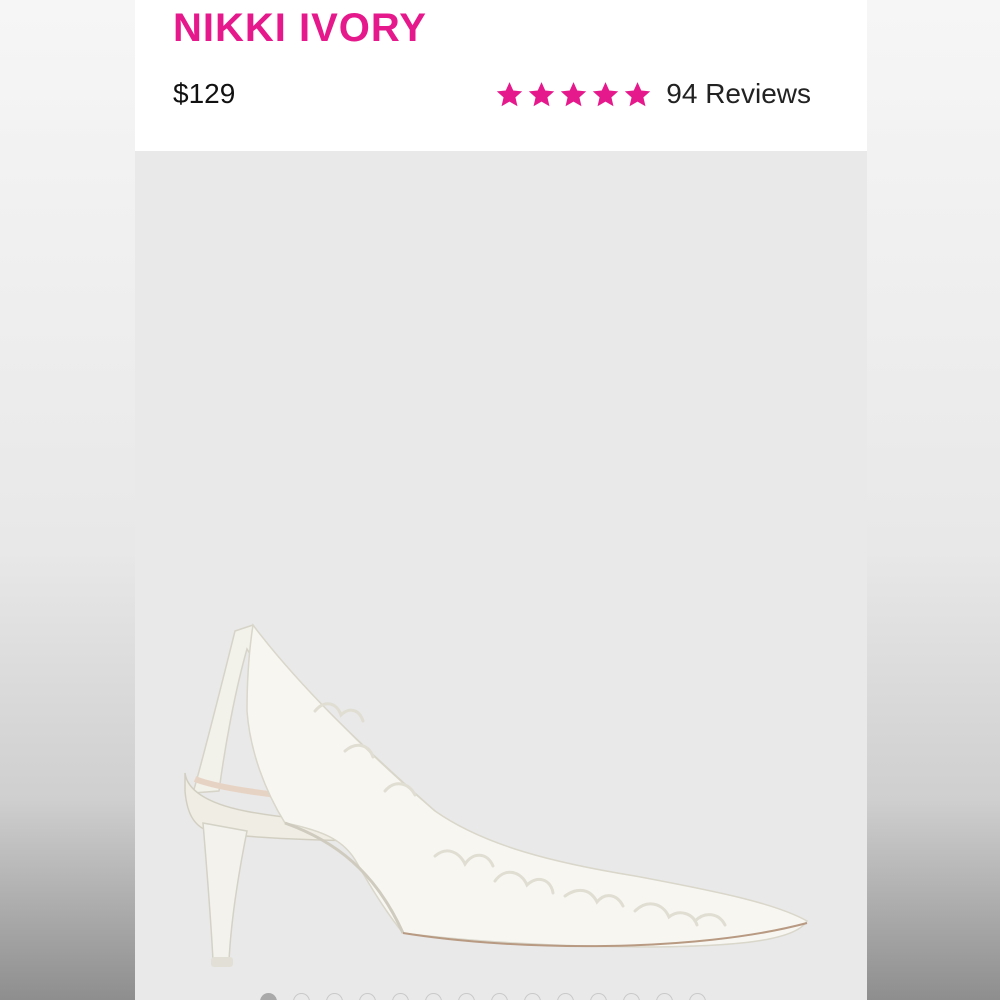 Image resolution: width=1000 pixels, height=1000 pixels. I want to click on product-title: NIKKI IVORY, so click(300, 28).